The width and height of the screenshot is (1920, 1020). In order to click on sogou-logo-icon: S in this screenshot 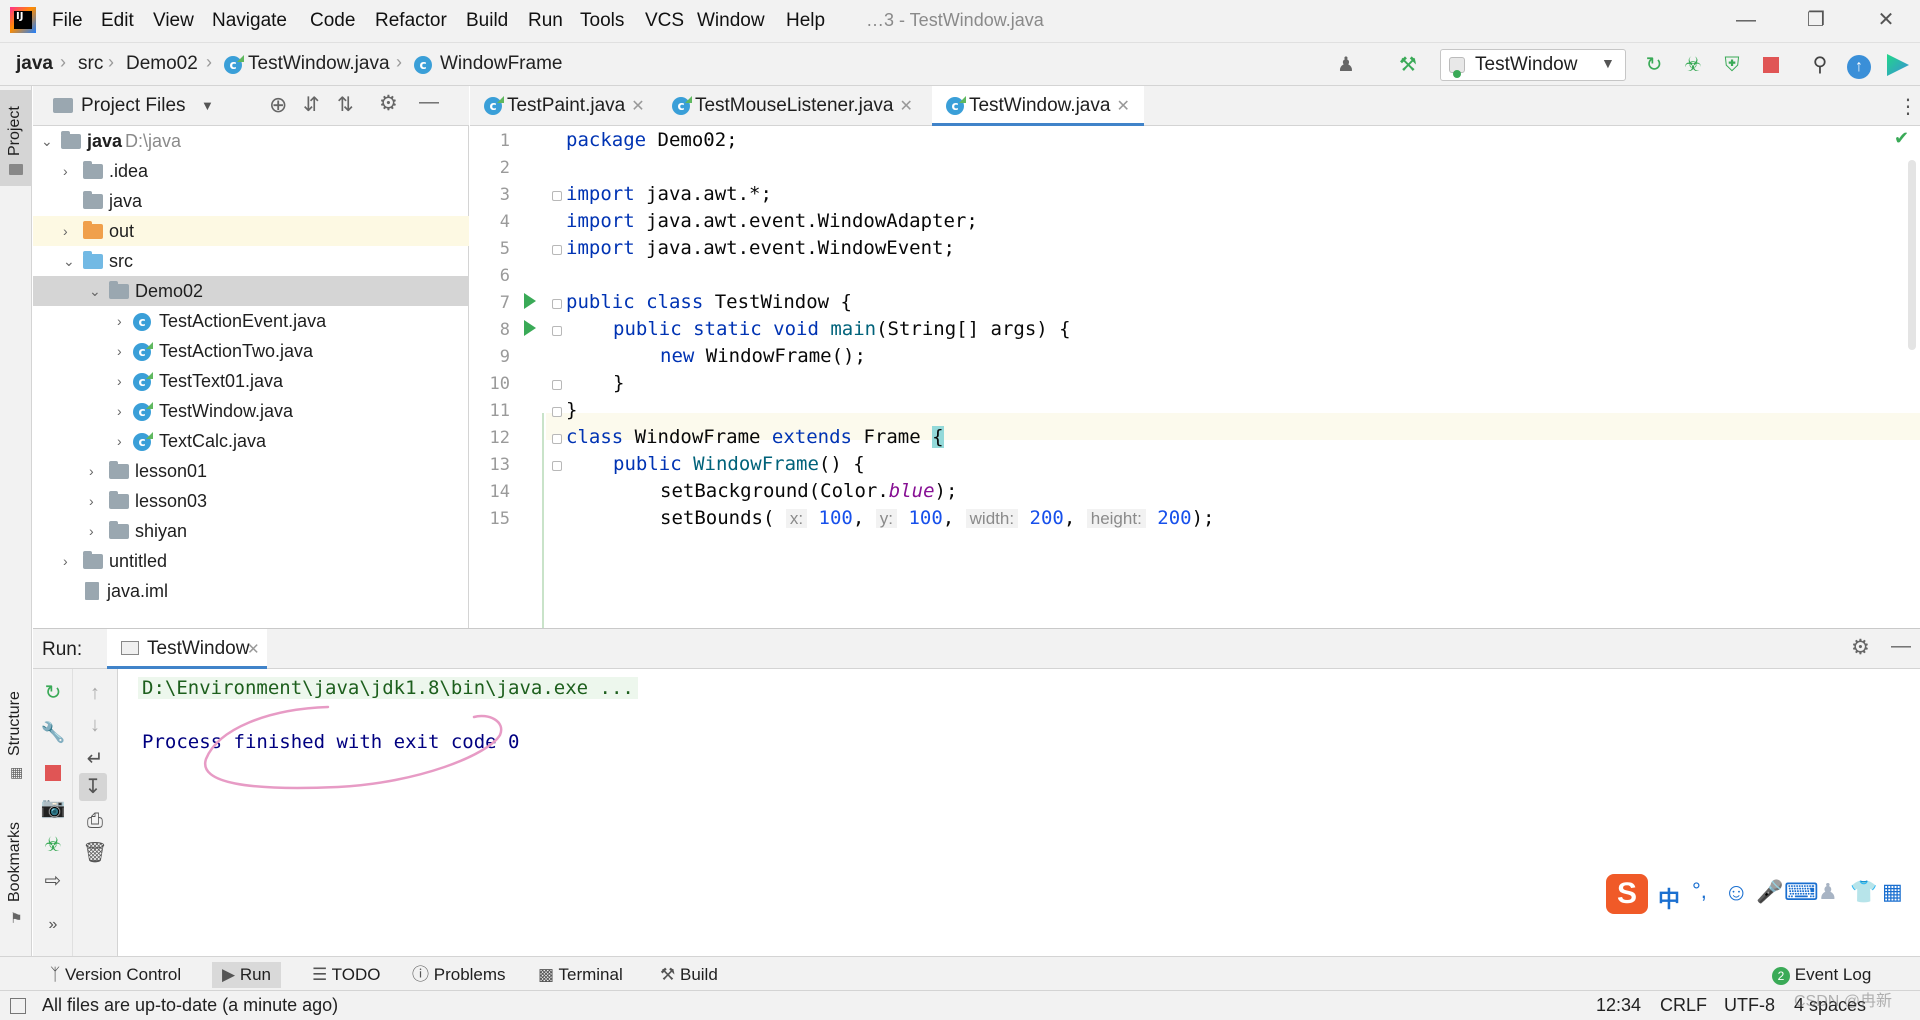, I will do `click(1627, 894)`.